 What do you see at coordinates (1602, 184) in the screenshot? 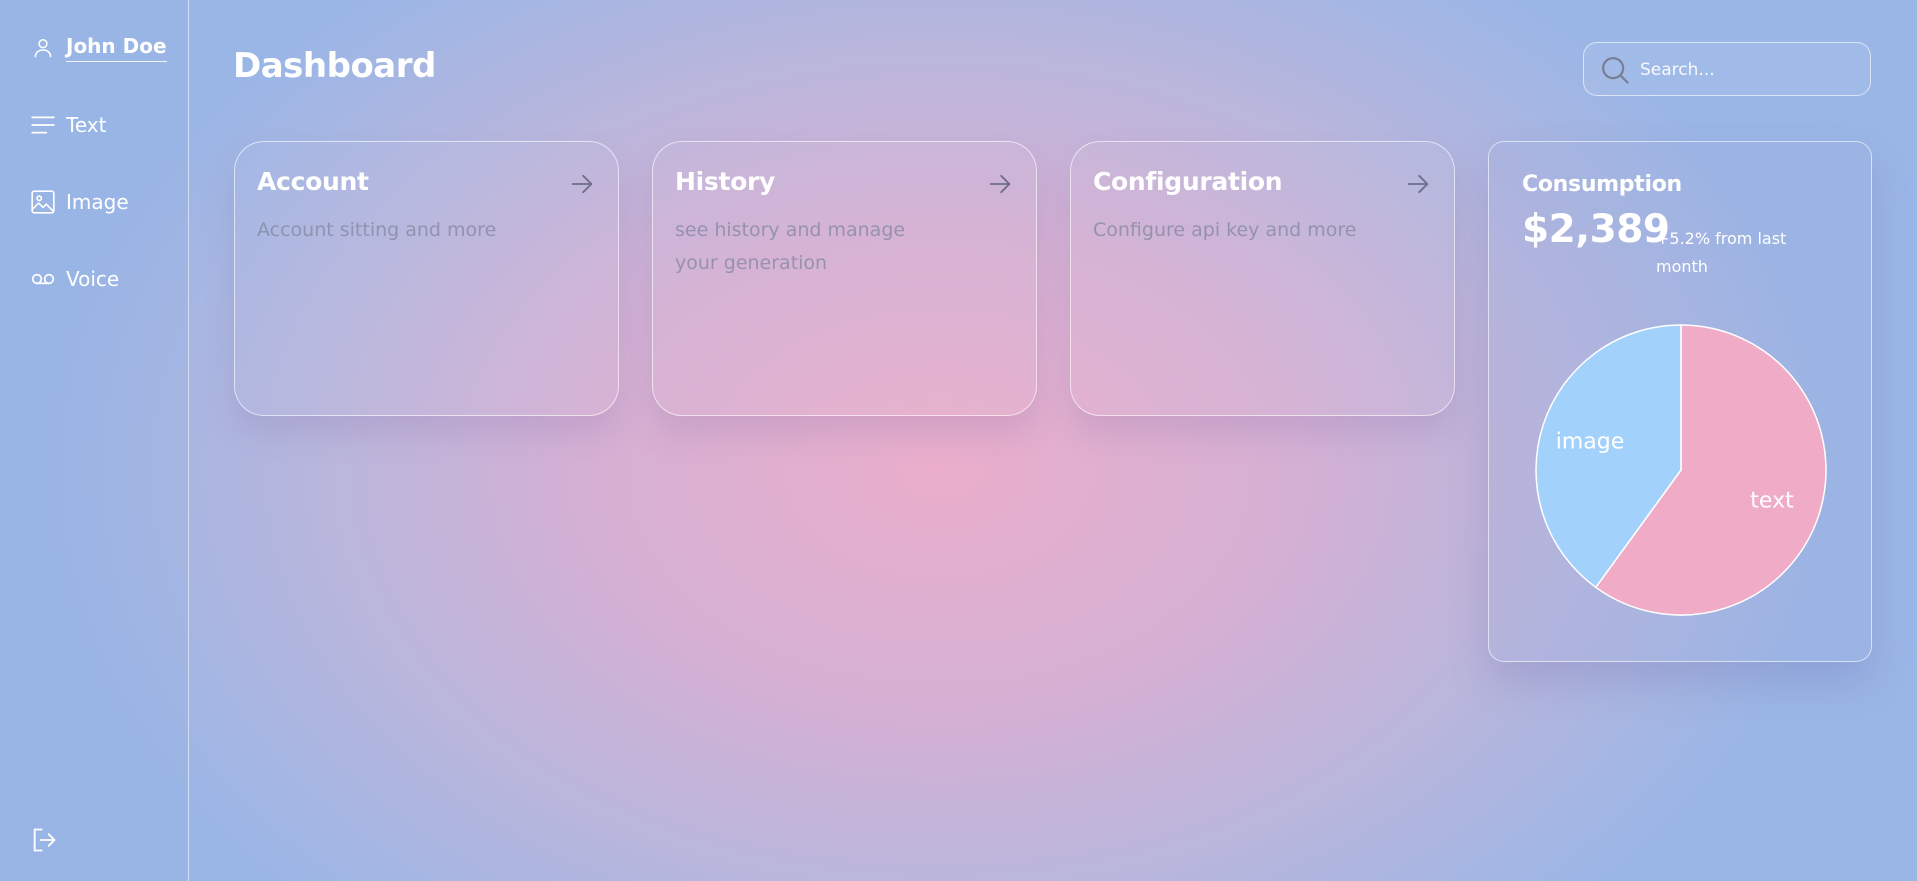
I see `consumption-title: Consumption` at bounding box center [1602, 184].